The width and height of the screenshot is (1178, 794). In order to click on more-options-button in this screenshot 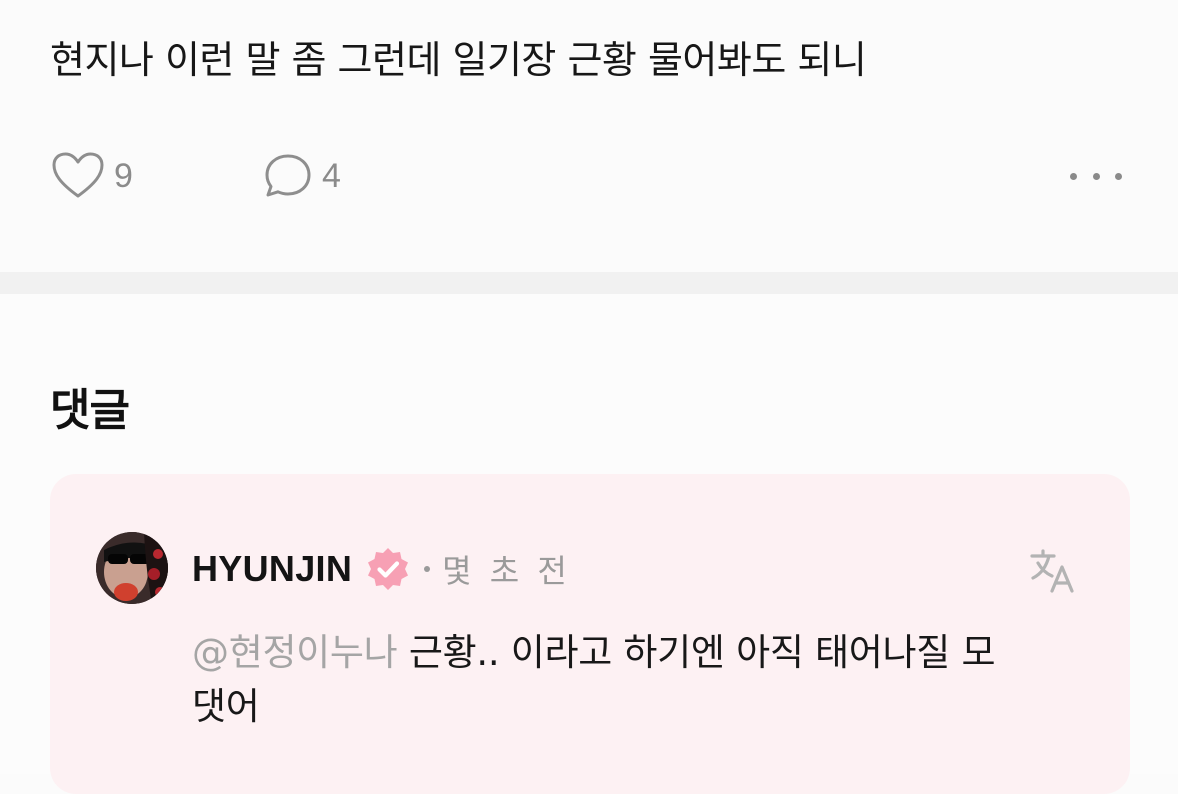, I will do `click(1096, 176)`.